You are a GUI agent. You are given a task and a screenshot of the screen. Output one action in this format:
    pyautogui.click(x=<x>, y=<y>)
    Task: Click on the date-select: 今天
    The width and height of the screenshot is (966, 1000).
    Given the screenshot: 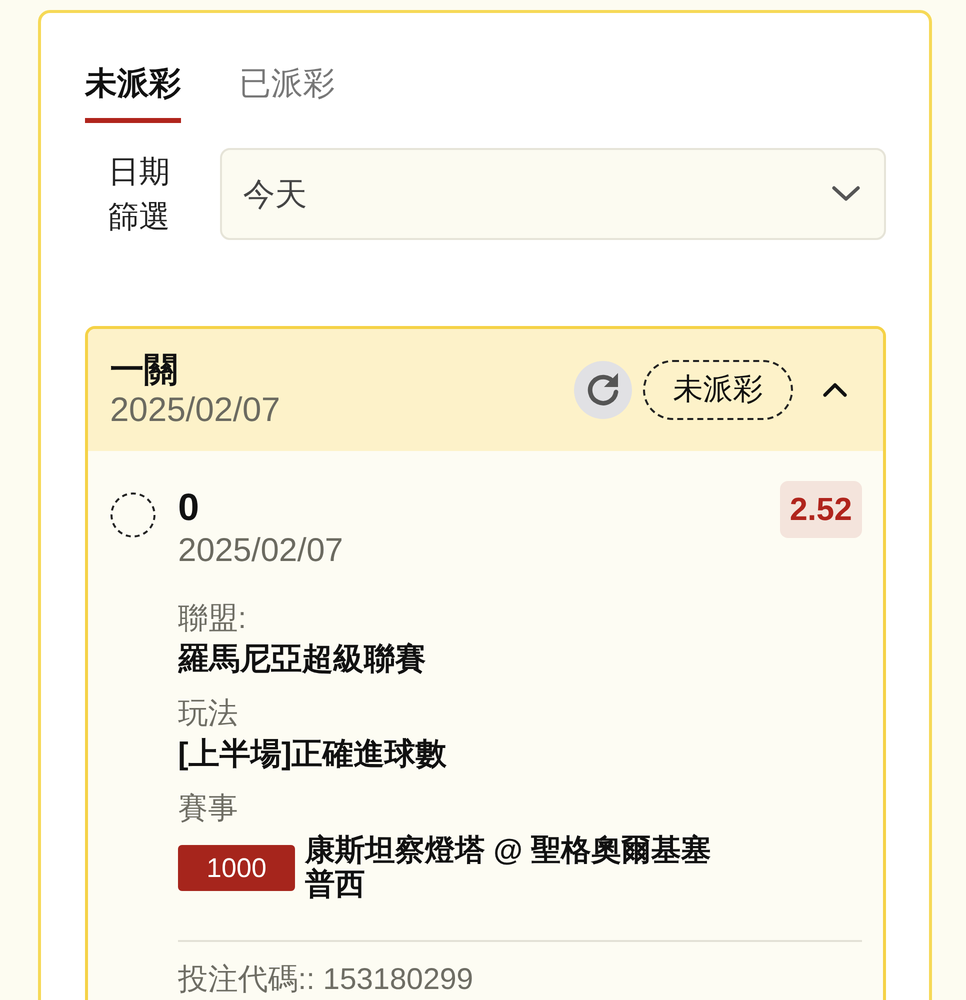 What is the action you would take?
    pyautogui.click(x=553, y=194)
    